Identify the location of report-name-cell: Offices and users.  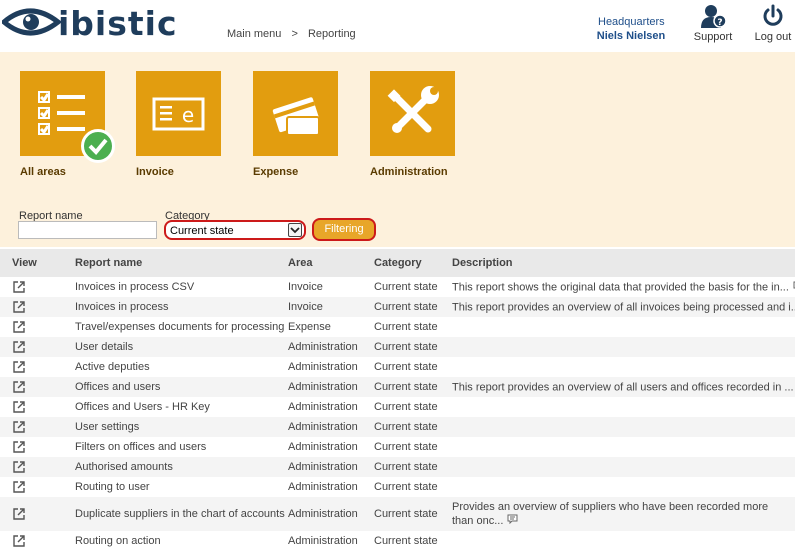
(118, 387).